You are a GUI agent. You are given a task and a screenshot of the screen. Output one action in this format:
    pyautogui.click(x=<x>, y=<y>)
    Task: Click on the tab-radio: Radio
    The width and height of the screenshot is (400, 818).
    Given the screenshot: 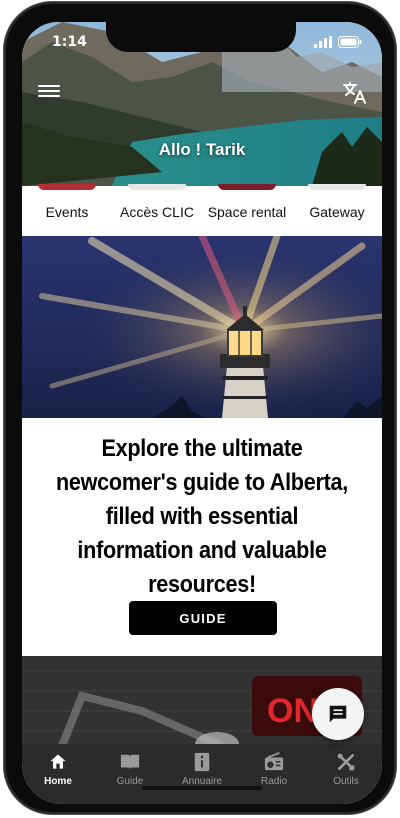 What is the action you would take?
    pyautogui.click(x=274, y=774)
    